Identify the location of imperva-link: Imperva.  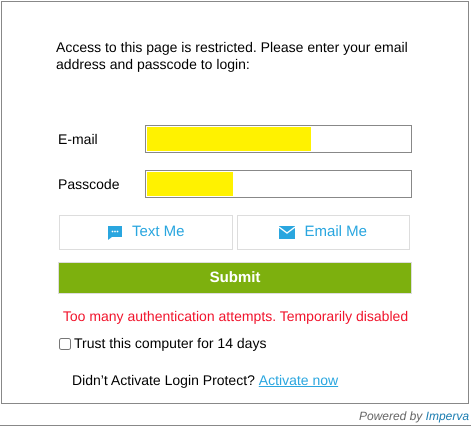
(447, 416).